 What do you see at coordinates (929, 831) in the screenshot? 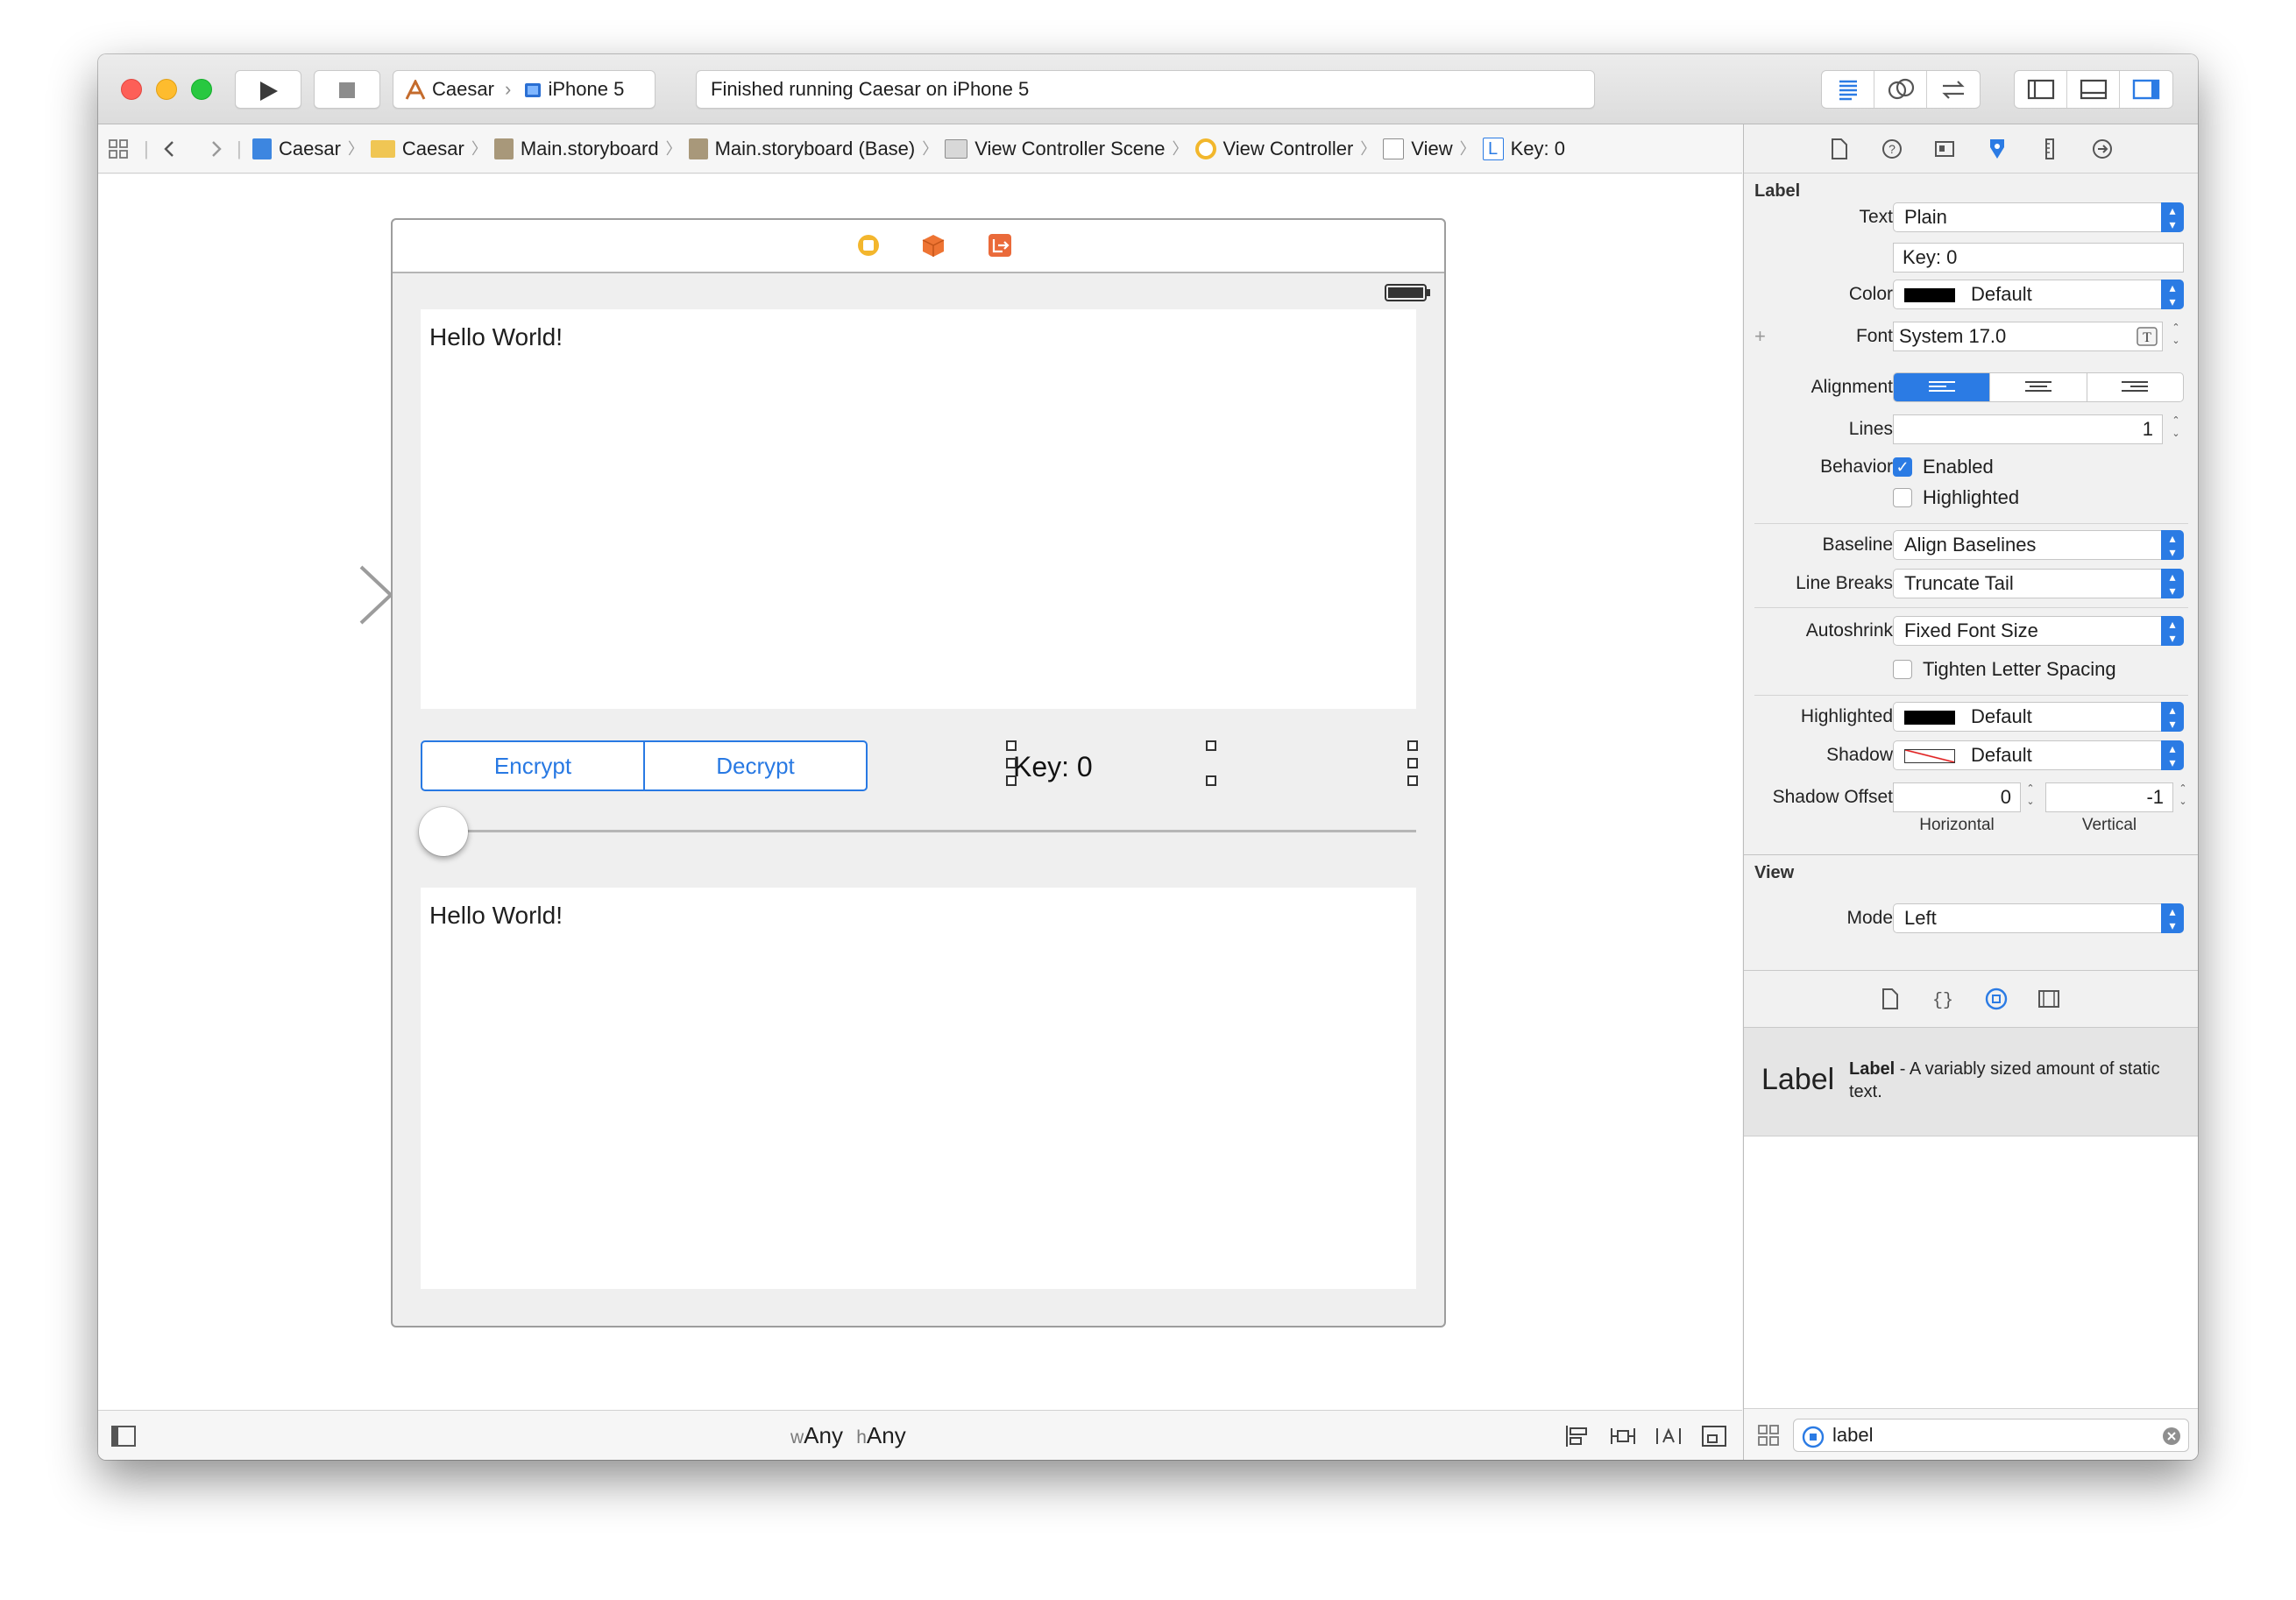
I see `key-slider-track` at bounding box center [929, 831].